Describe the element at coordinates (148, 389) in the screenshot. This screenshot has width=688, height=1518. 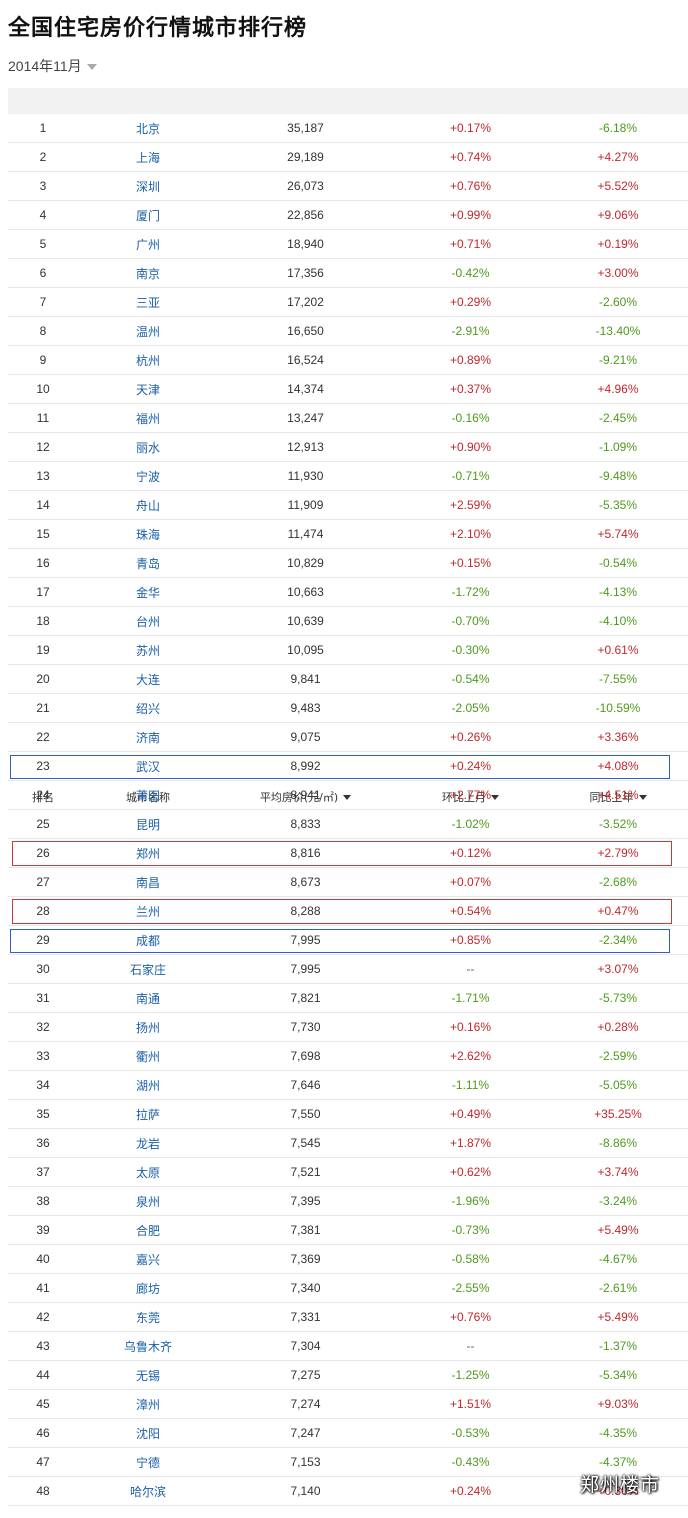
I see `city-link: 天津` at that location.